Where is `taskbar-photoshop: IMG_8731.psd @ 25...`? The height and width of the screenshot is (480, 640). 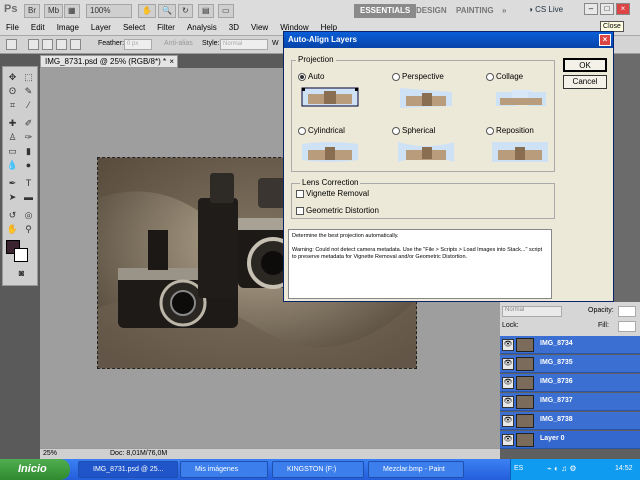
taskbar-photoshop: IMG_8731.psd @ 25... is located at coordinates (128, 469).